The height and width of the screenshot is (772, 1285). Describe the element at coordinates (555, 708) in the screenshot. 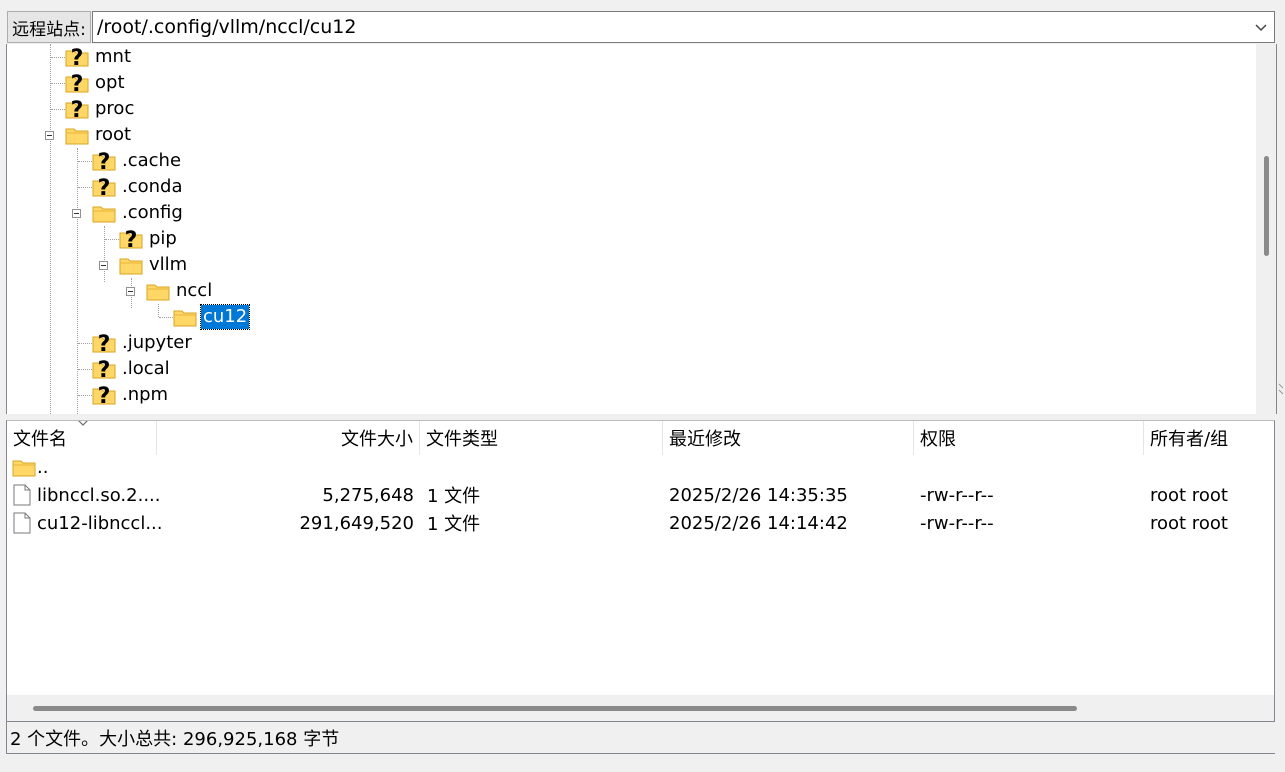

I see `file-list-scroll-thumb` at that location.